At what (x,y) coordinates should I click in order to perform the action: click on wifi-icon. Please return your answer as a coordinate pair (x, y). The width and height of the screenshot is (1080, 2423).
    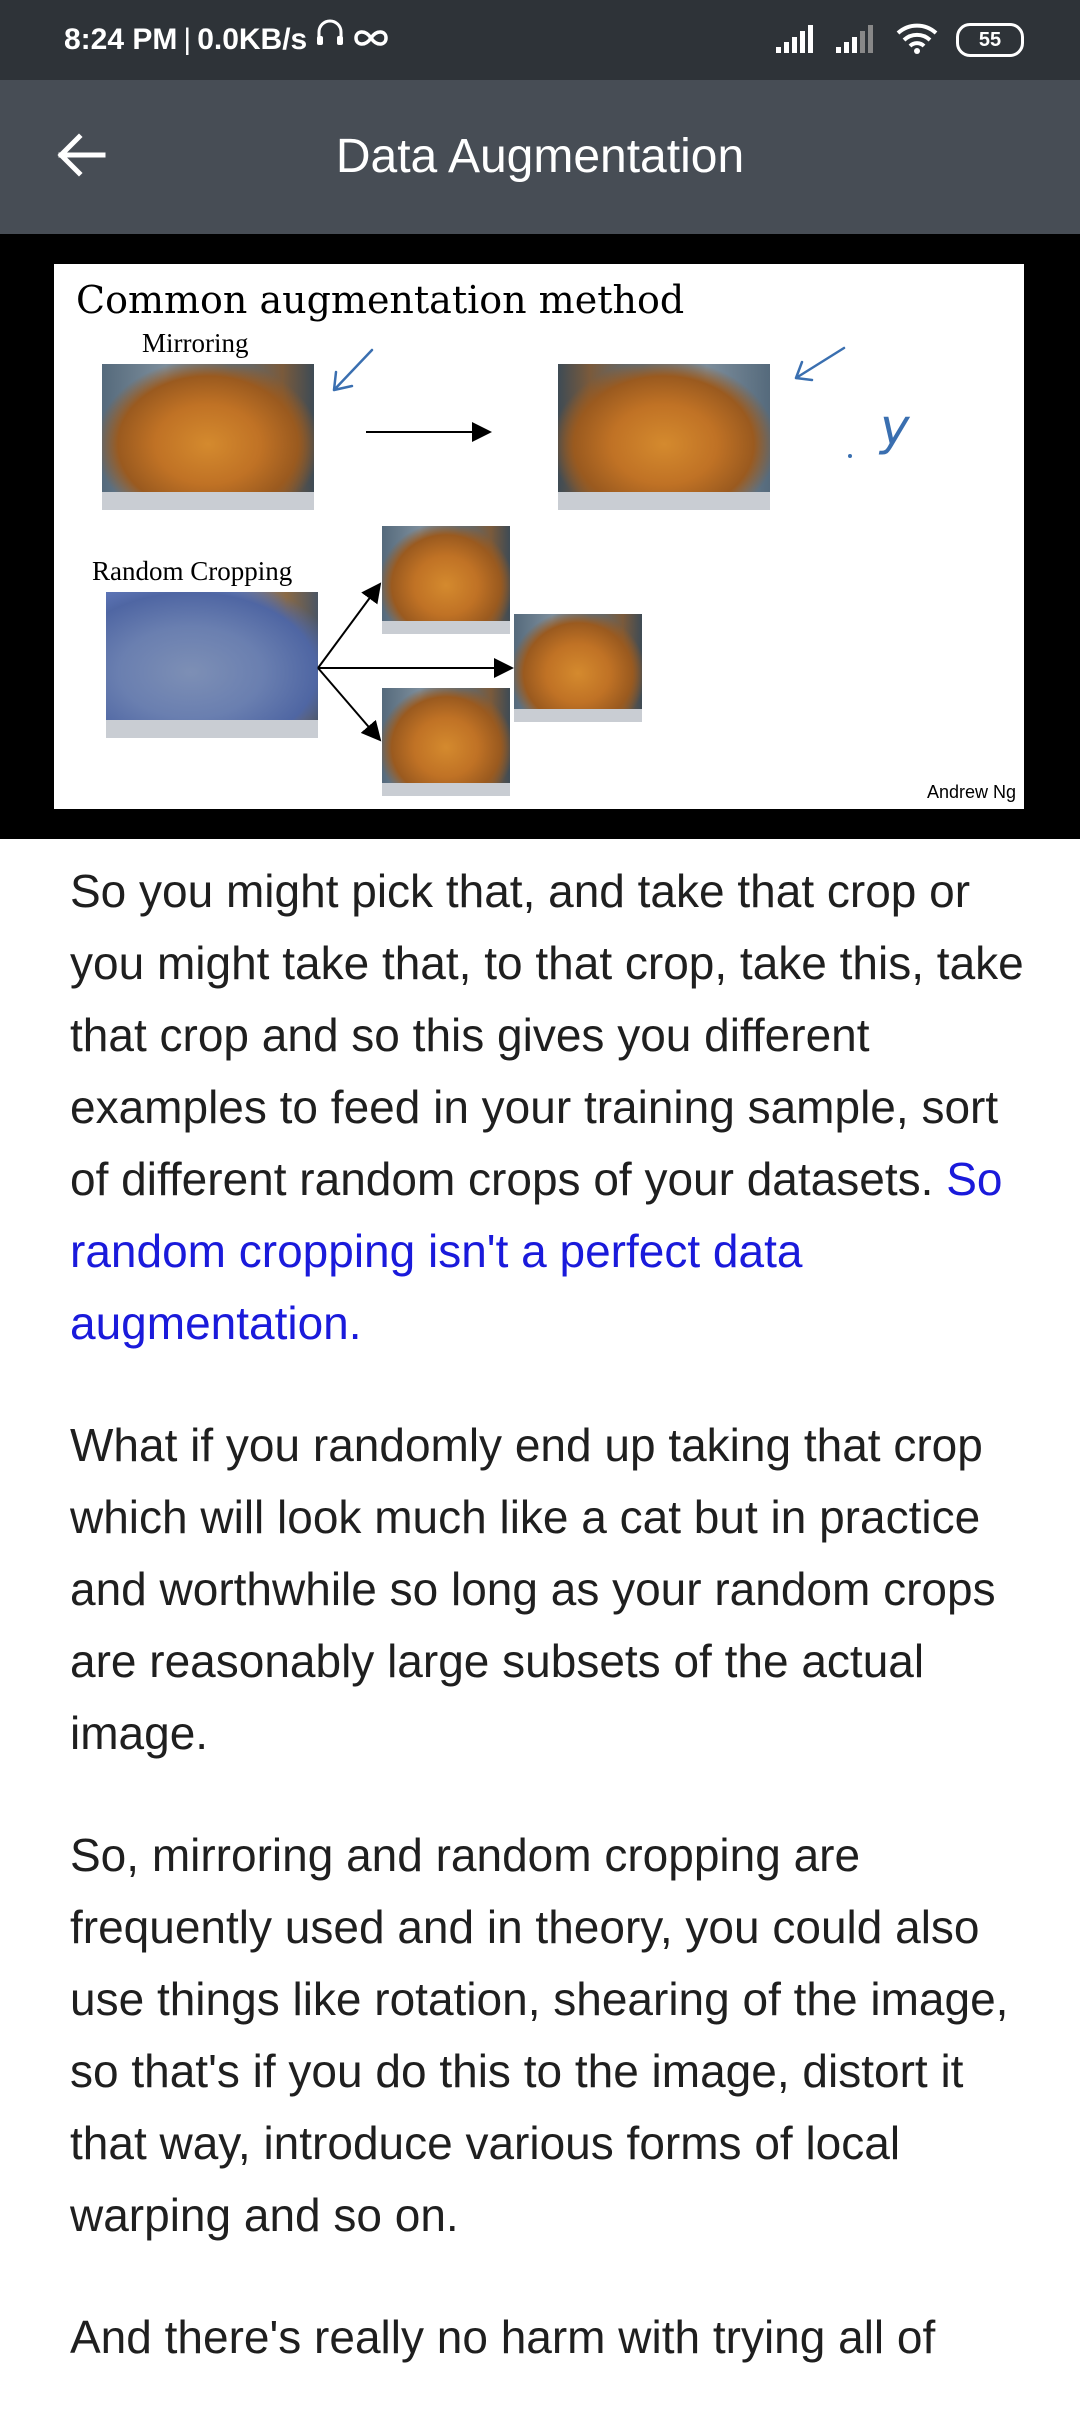
    Looking at the image, I should click on (917, 40).